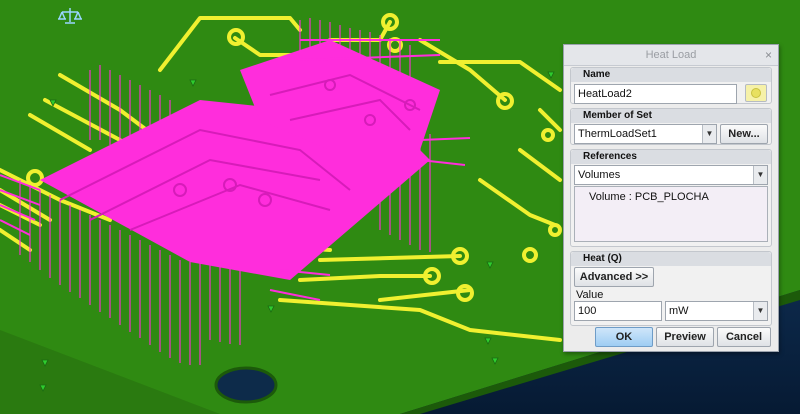 The height and width of the screenshot is (414, 800). Describe the element at coordinates (671, 75) in the screenshot. I see `name-group-label: Name` at that location.